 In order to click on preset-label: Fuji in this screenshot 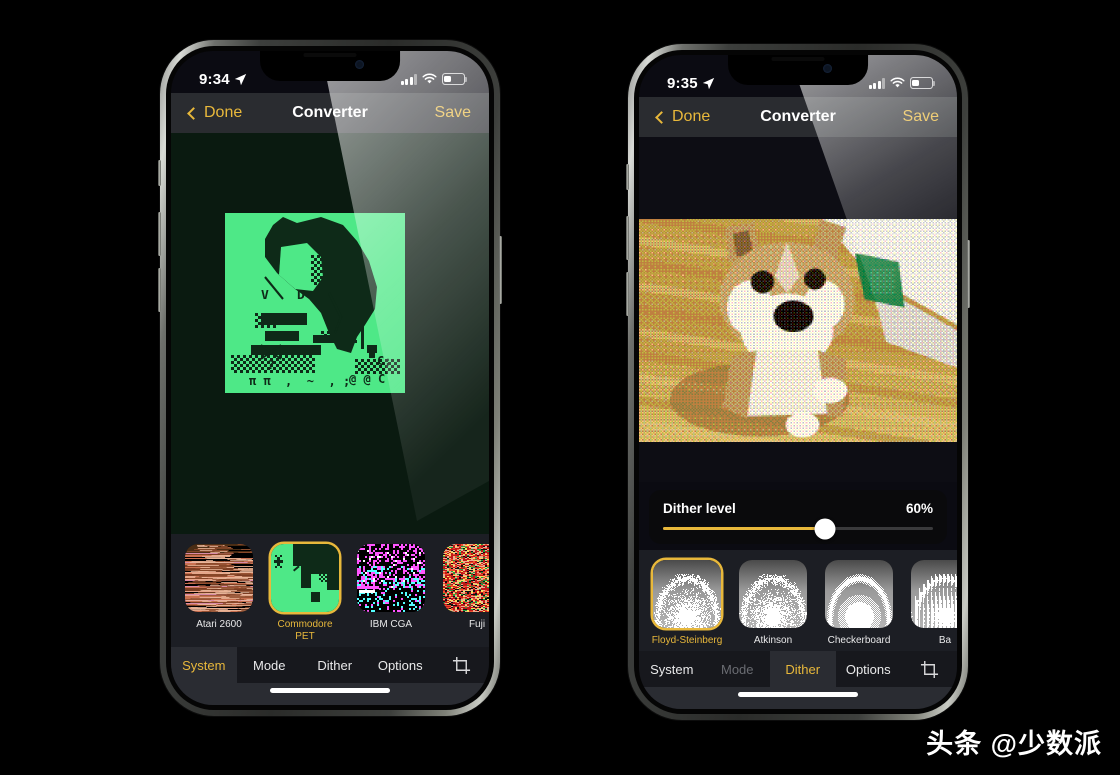, I will do `click(477, 624)`.